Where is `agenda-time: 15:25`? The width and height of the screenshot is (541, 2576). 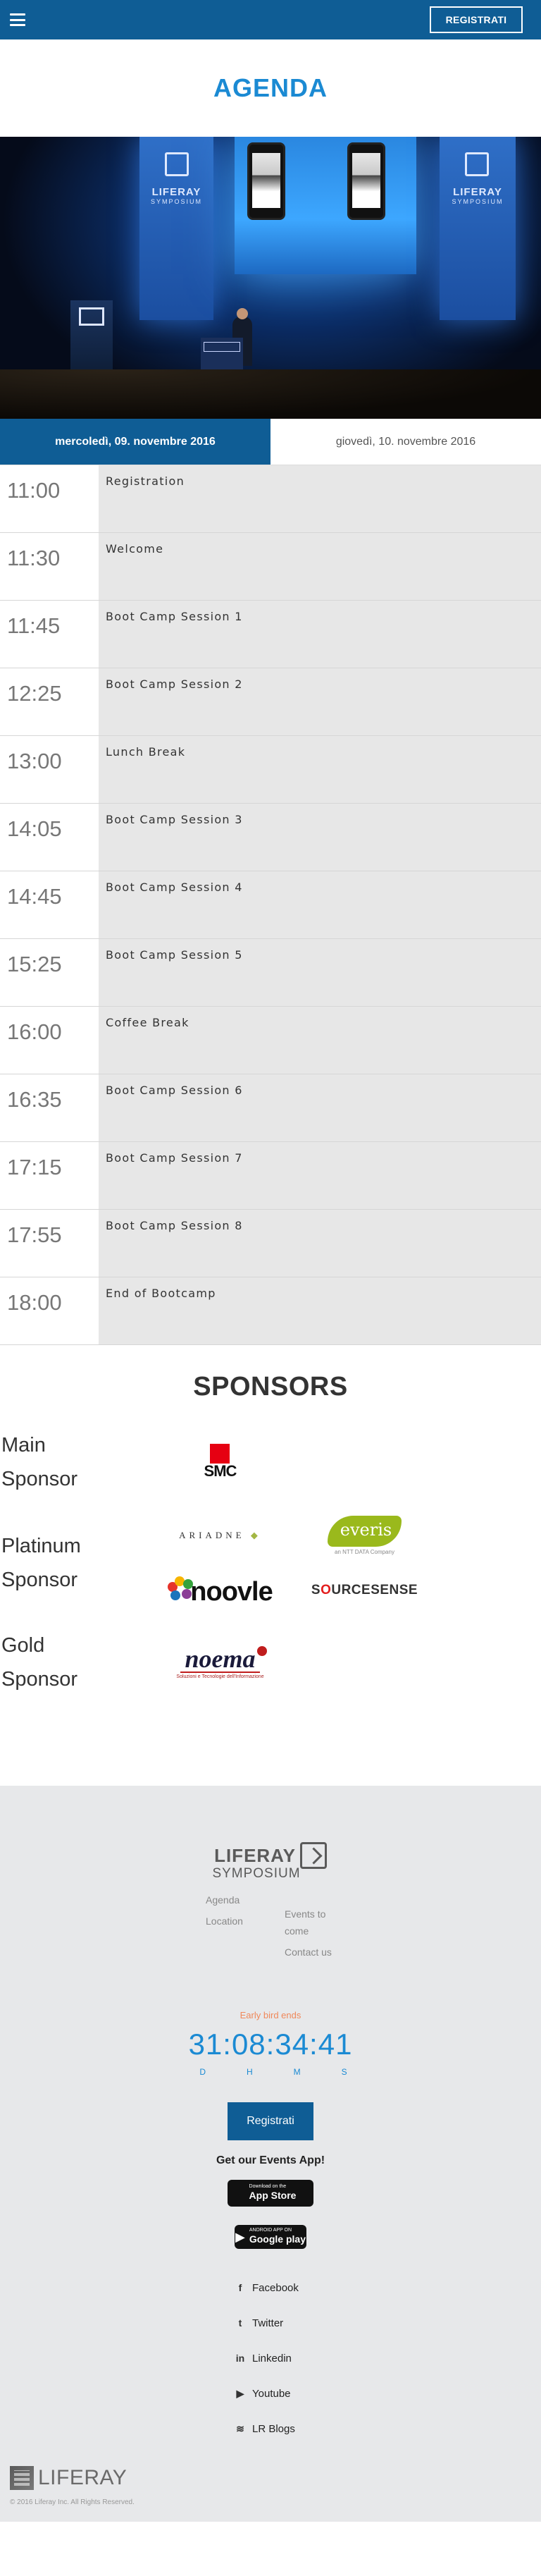 agenda-time: 15:25 is located at coordinates (49, 972).